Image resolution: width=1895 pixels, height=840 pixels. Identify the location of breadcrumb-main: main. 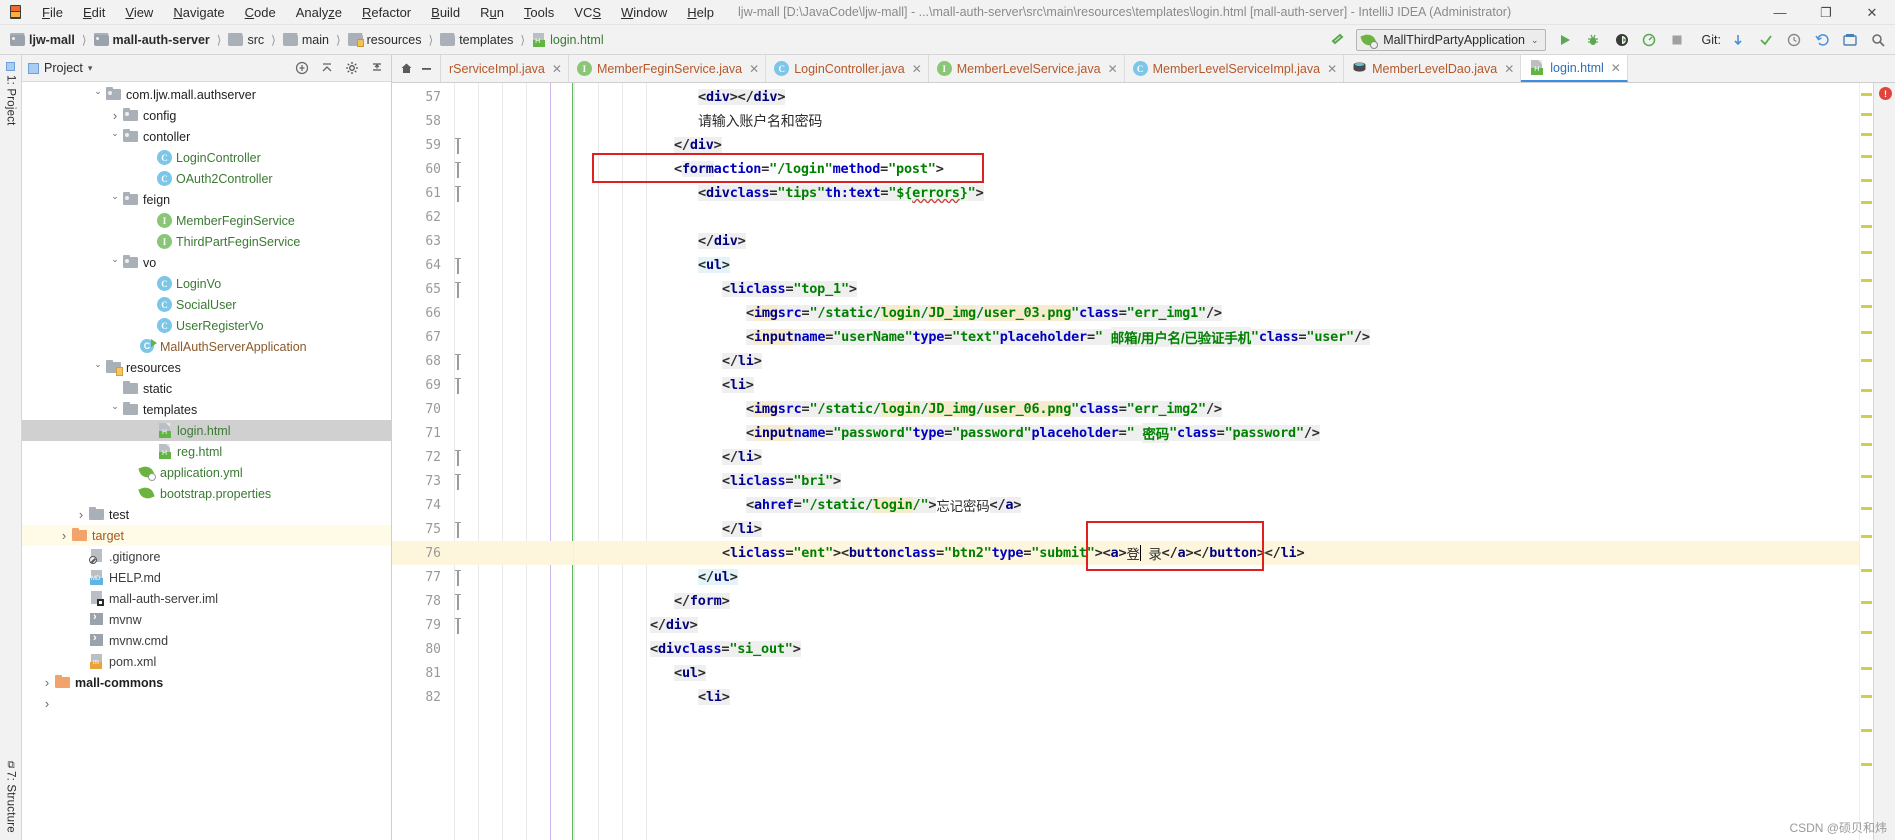
(306, 40).